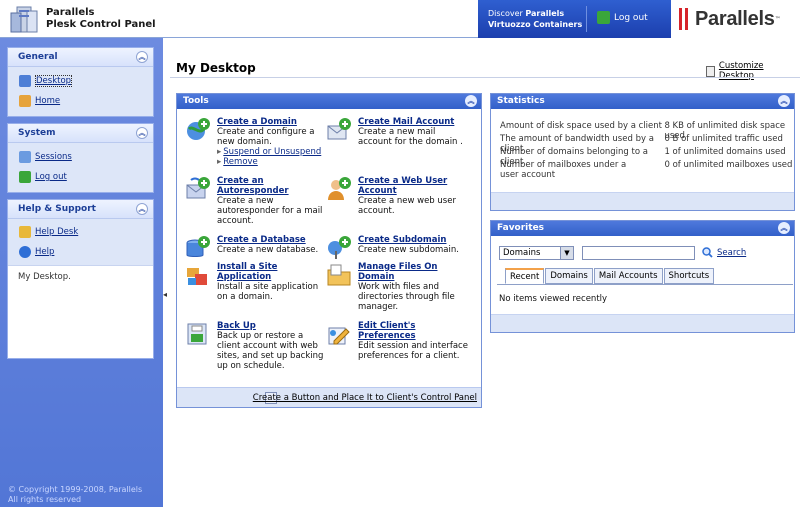  I want to click on favorites-search-button: Search, so click(724, 252).